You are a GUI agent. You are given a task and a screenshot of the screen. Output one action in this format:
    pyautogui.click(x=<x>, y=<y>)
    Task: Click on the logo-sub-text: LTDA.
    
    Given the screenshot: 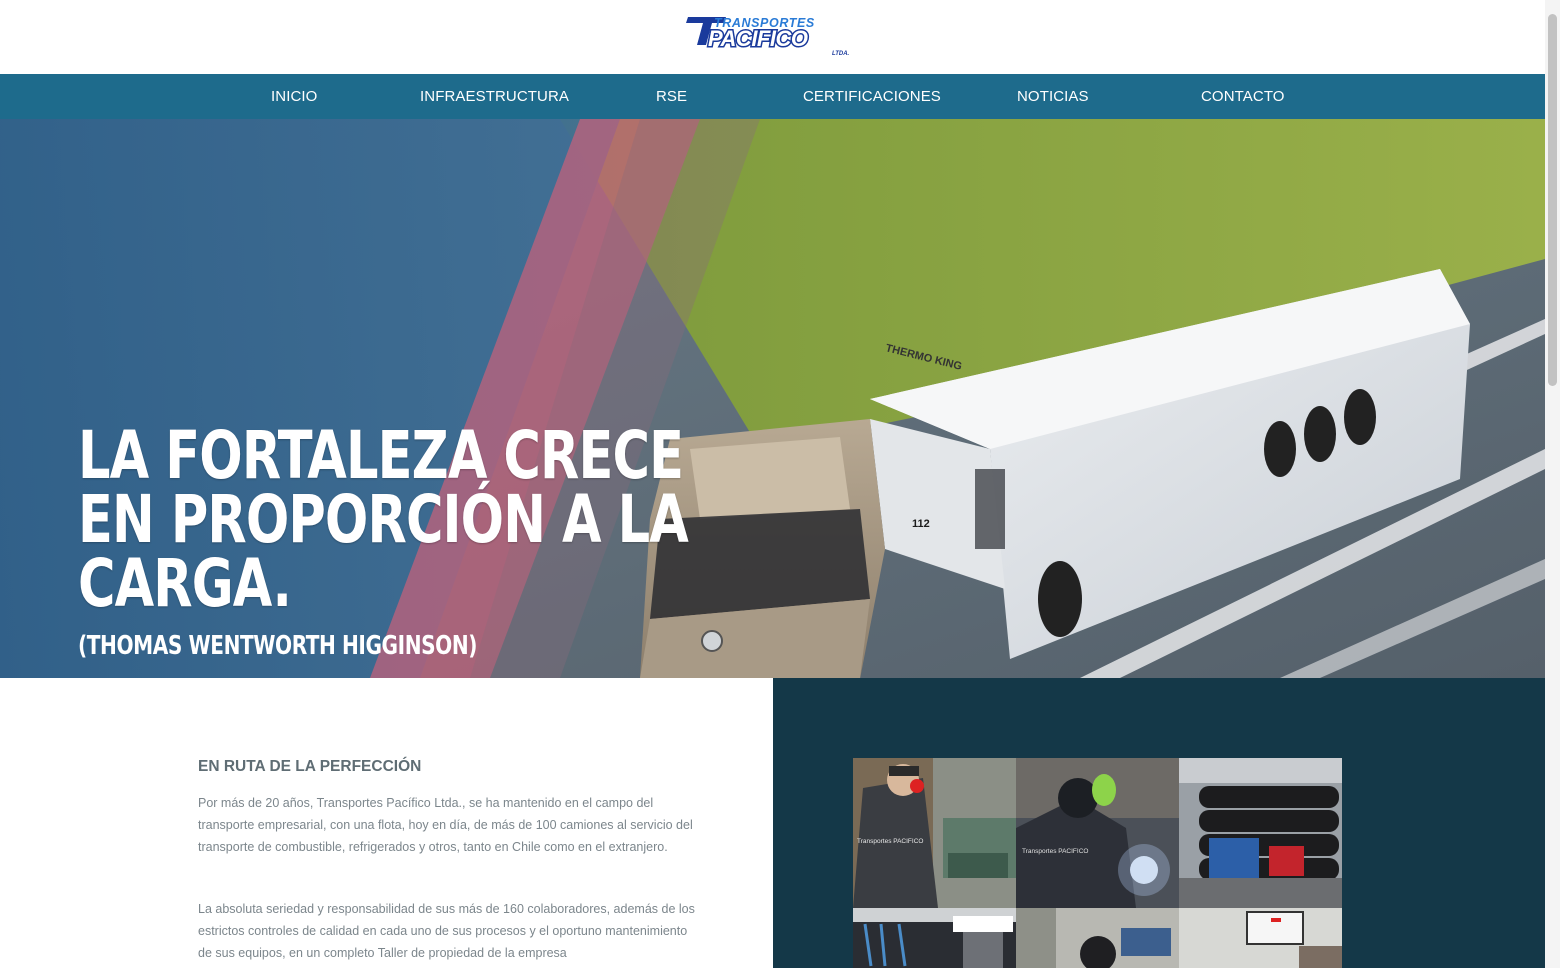 What is the action you would take?
    pyautogui.click(x=841, y=54)
    